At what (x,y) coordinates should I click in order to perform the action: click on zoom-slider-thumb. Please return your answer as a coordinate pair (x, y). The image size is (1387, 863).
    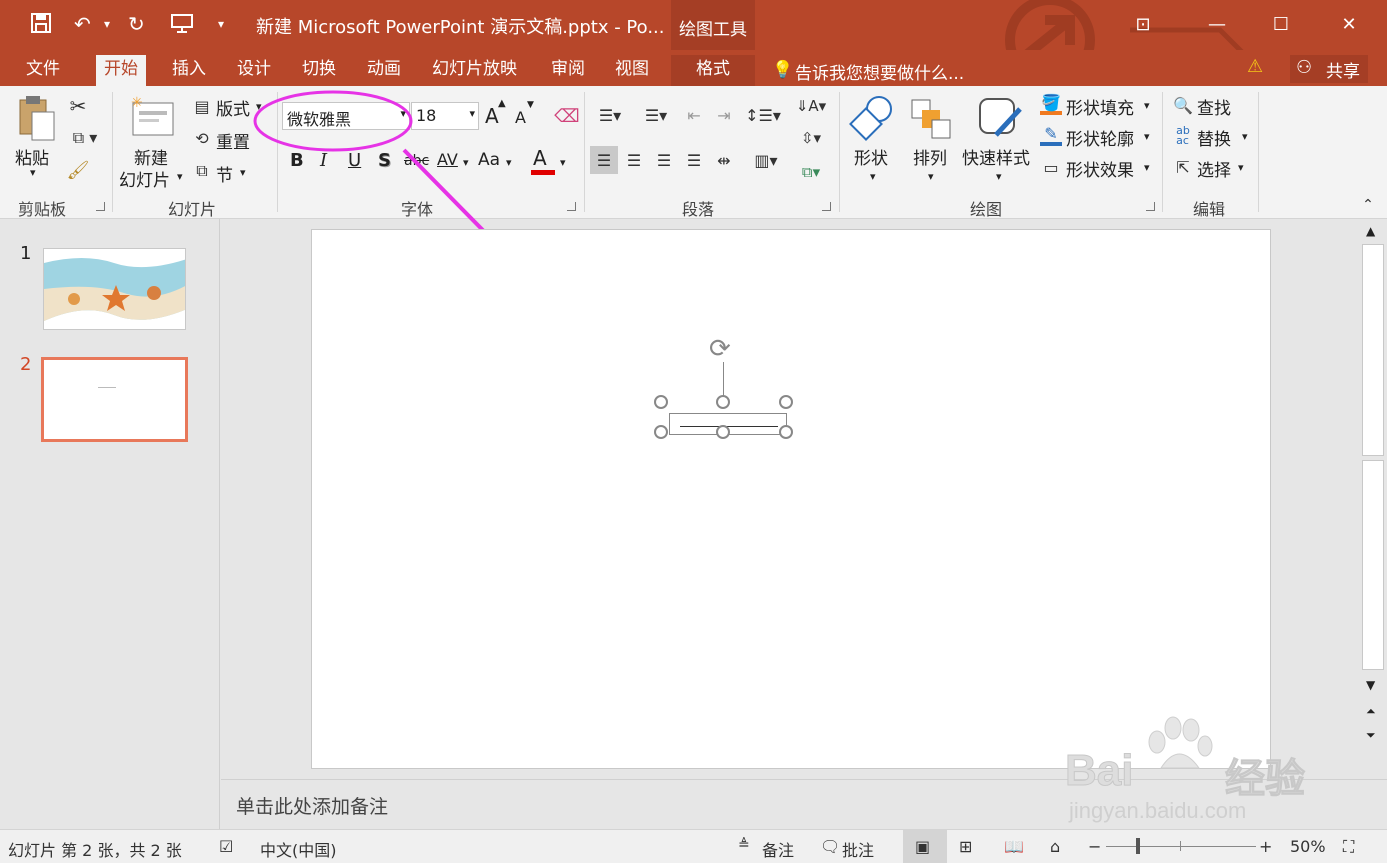
    Looking at the image, I should click on (1138, 846).